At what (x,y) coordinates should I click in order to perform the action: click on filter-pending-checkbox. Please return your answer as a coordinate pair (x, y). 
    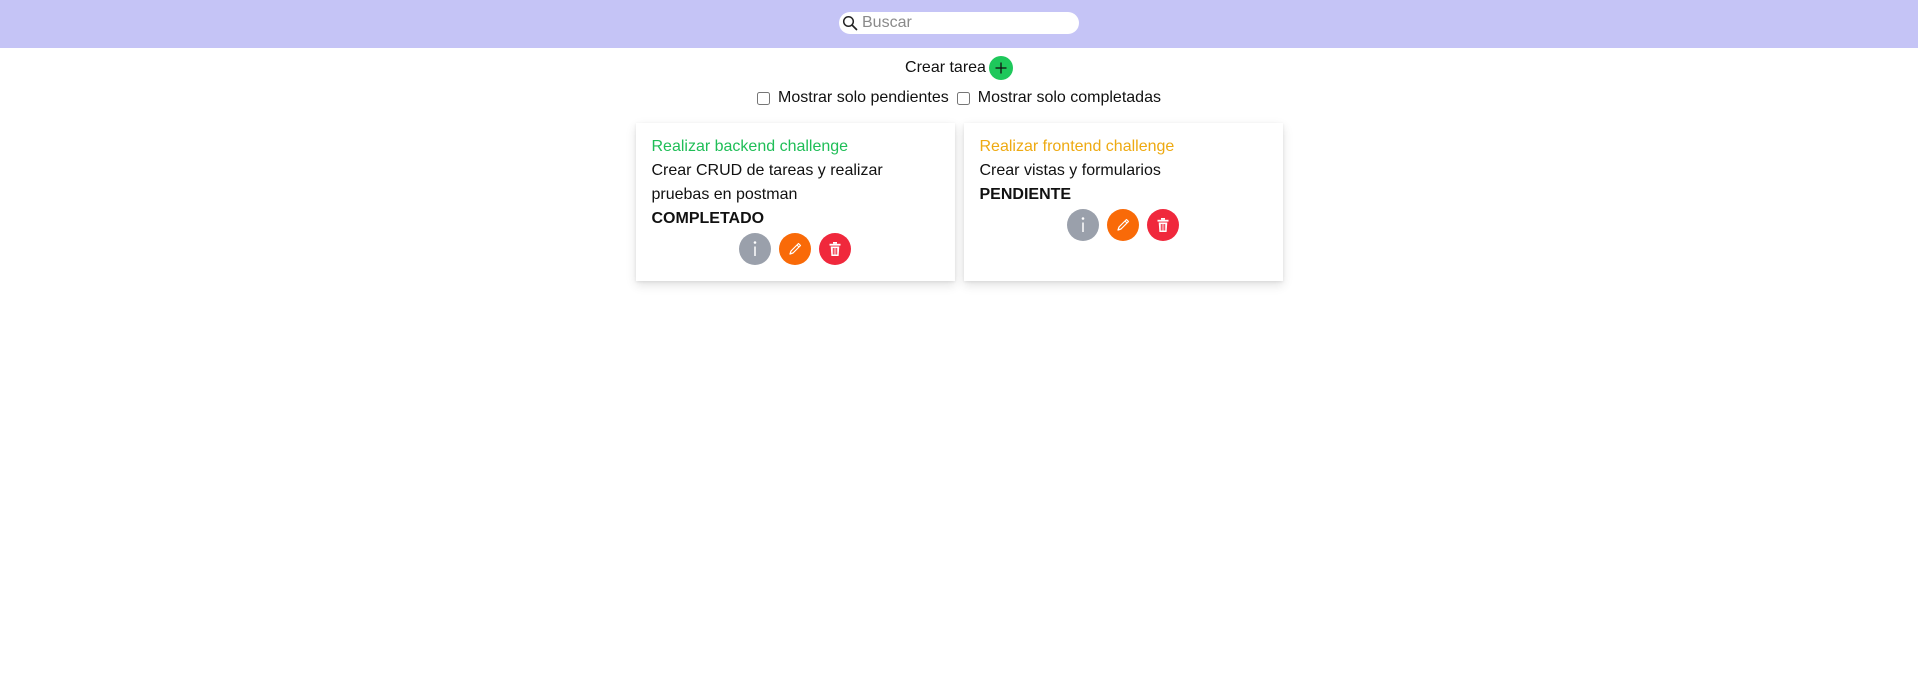
    Looking at the image, I should click on (764, 98).